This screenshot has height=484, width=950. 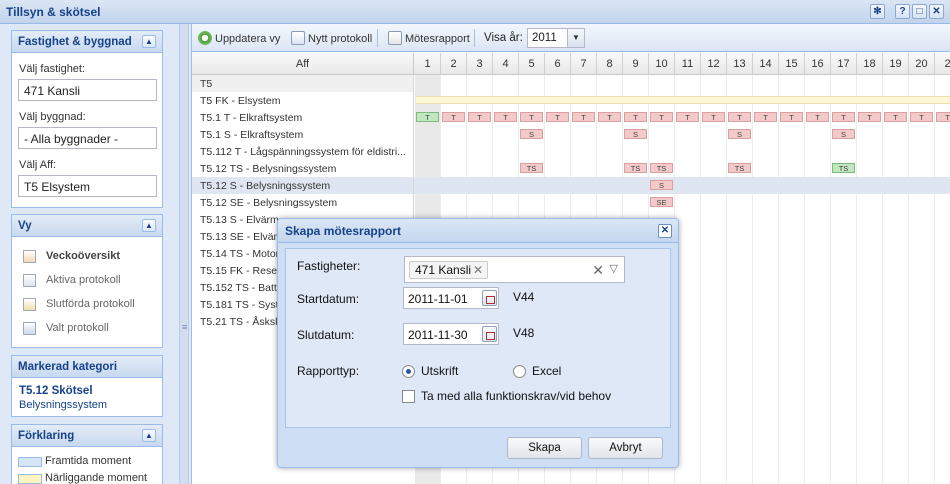 I want to click on vy-panel-header: Vy ▲, so click(x=87, y=226).